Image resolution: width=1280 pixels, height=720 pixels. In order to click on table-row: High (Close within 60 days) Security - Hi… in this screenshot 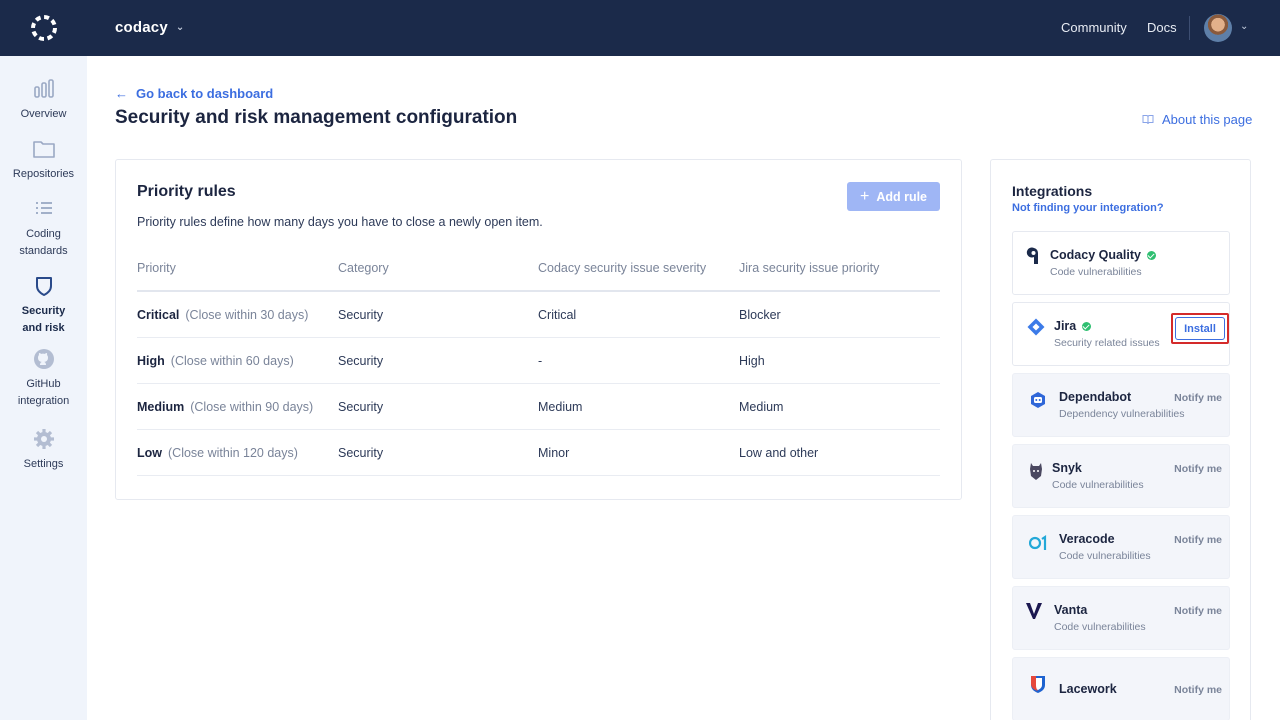, I will do `click(538, 361)`.